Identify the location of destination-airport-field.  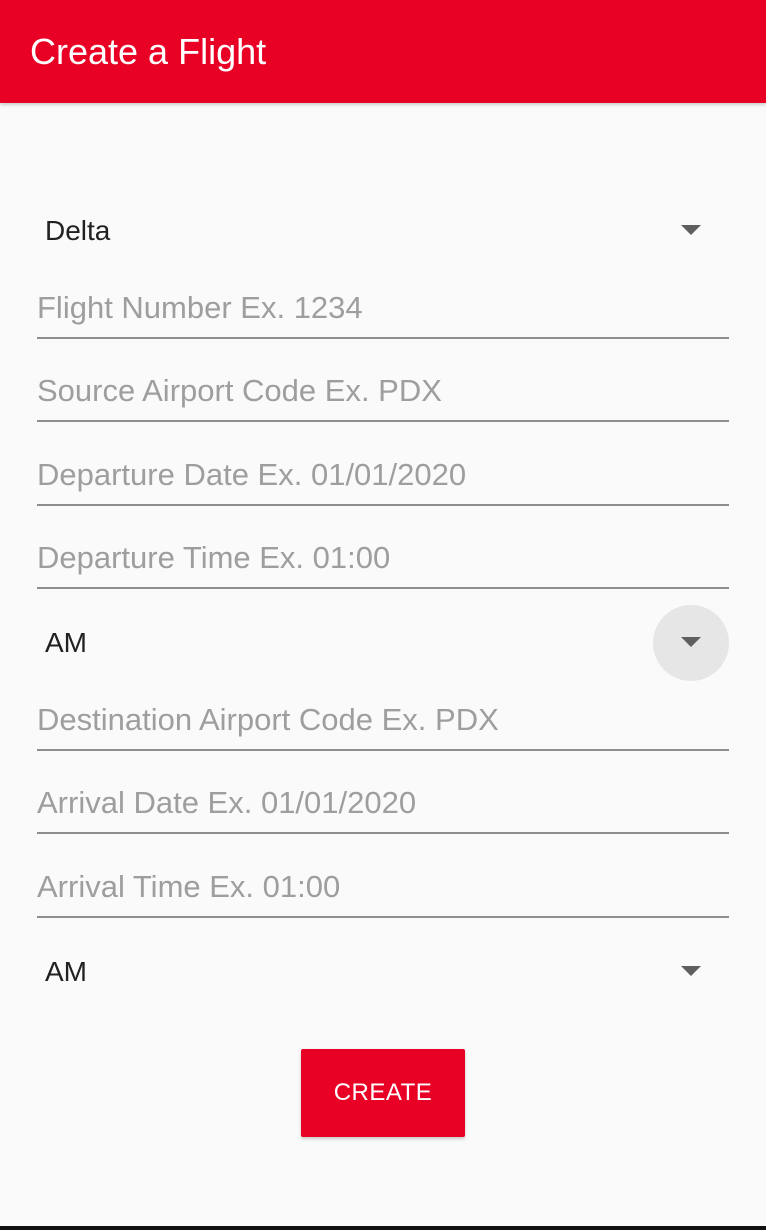
(383, 721).